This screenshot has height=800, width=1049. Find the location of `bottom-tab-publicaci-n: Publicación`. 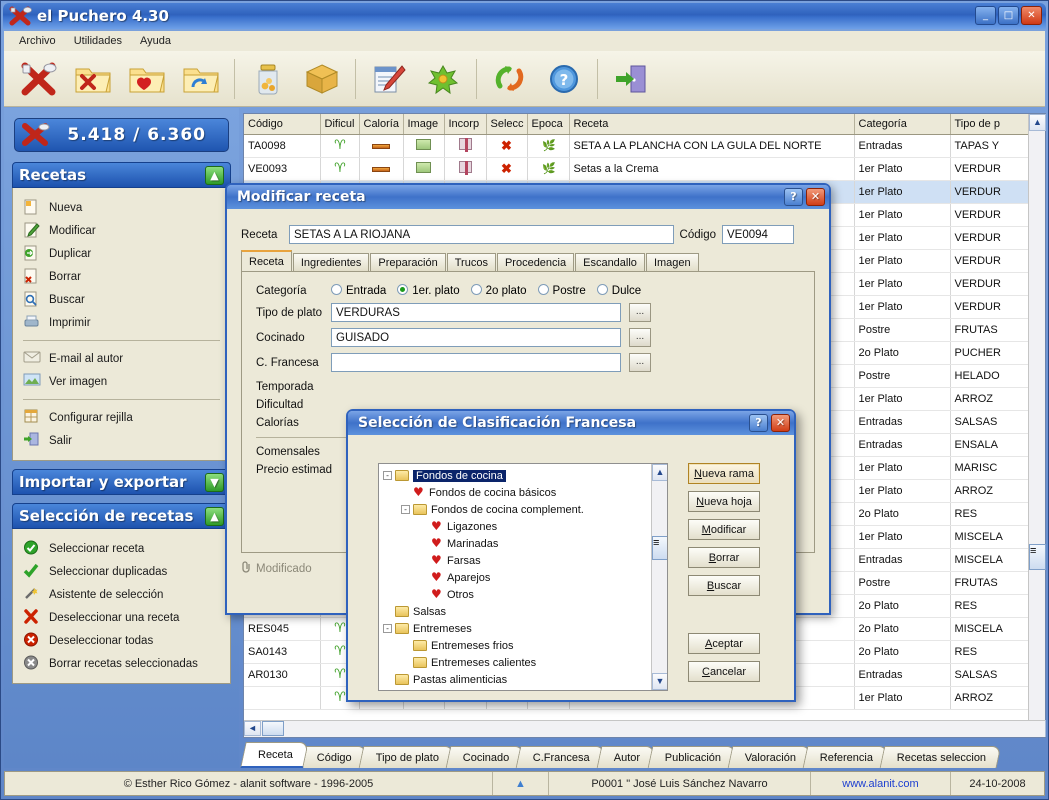

bottom-tab-publicaci-n: Publicación is located at coordinates (692, 757).